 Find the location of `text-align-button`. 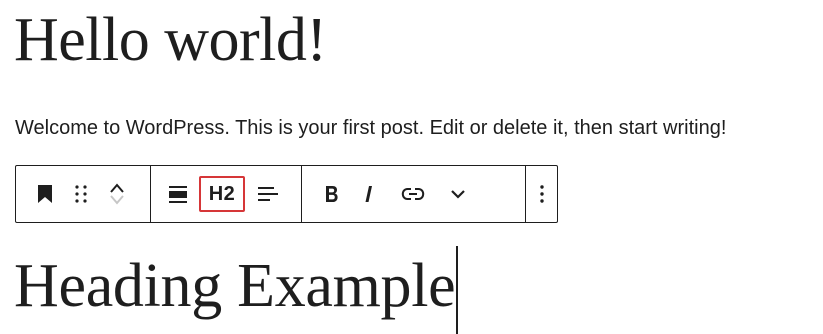

text-align-button is located at coordinates (268, 194).